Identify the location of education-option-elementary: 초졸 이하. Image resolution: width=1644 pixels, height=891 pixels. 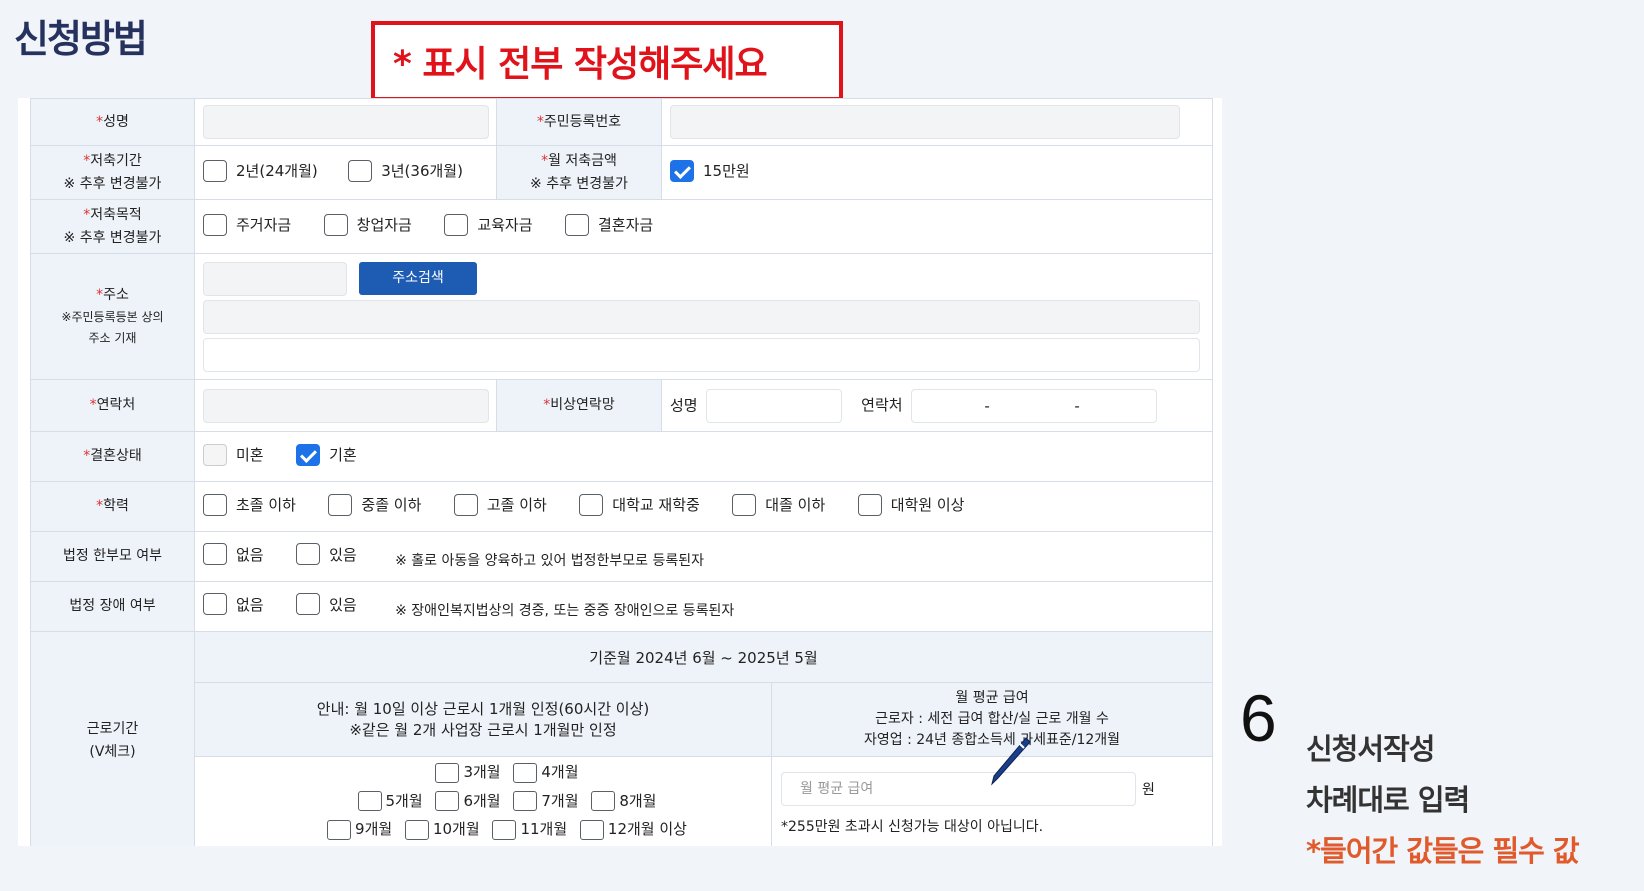
(249, 504).